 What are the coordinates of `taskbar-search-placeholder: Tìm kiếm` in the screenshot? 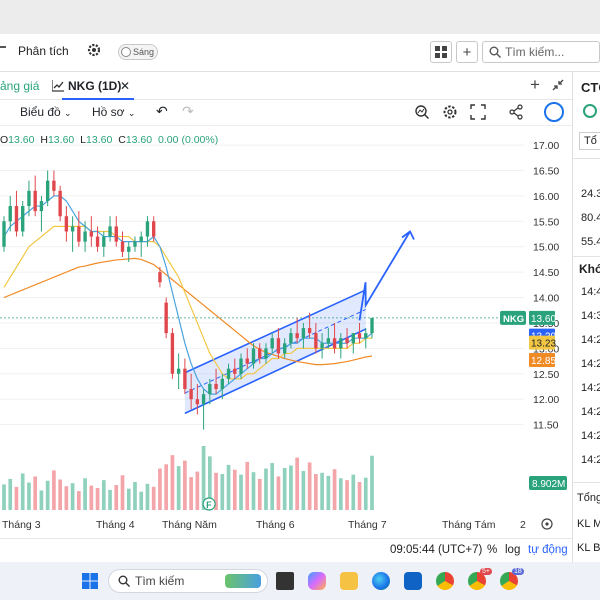 It's located at (160, 581).